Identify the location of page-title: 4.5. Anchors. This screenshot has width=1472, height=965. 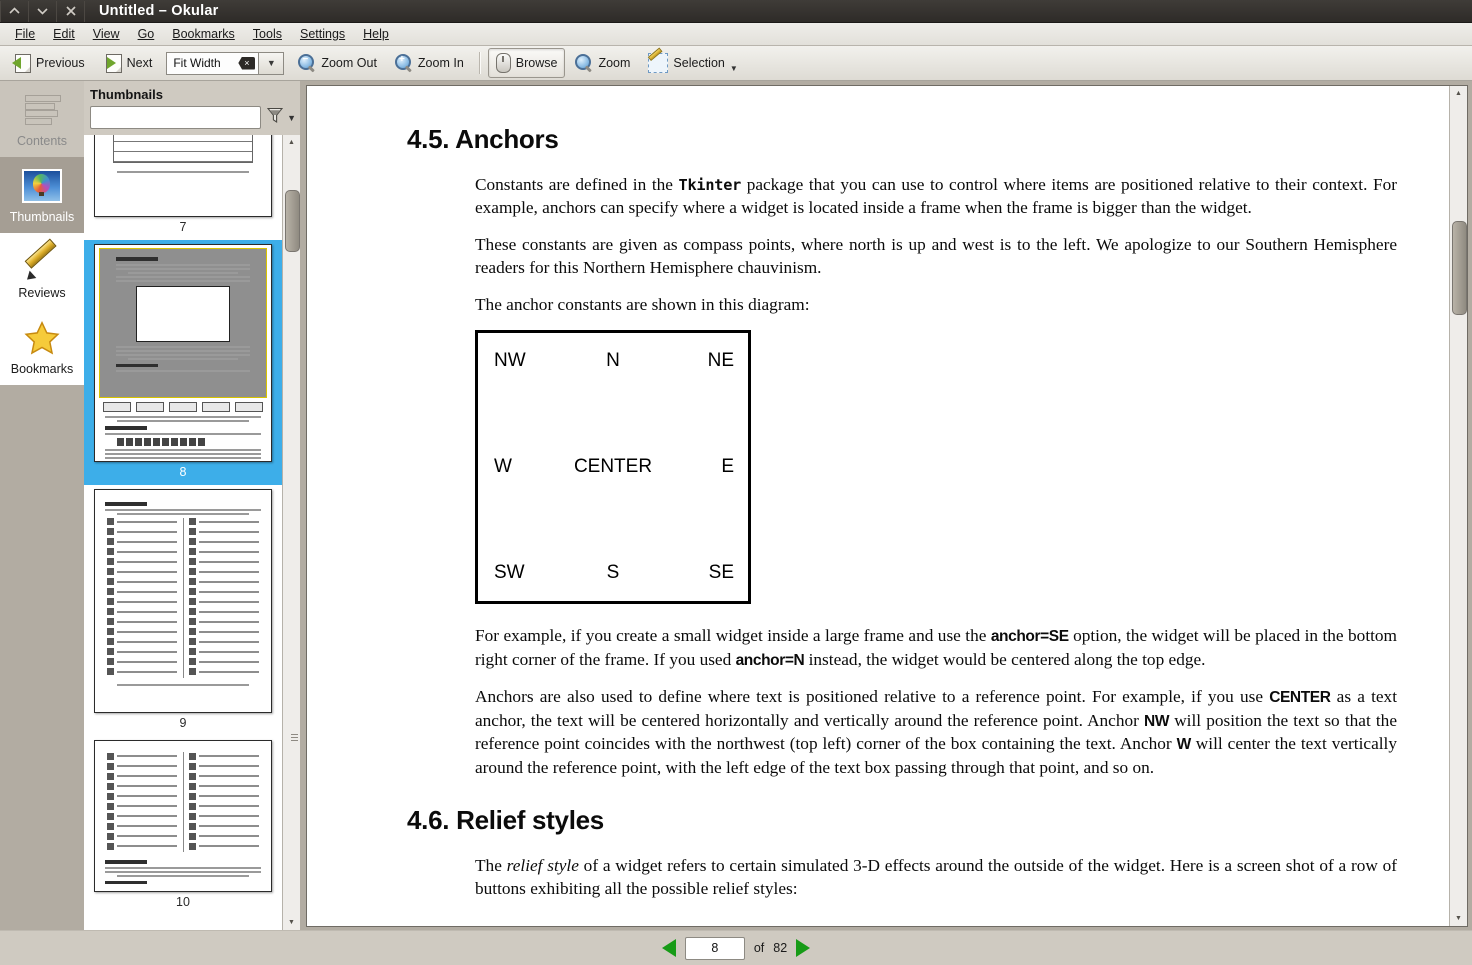
(483, 139).